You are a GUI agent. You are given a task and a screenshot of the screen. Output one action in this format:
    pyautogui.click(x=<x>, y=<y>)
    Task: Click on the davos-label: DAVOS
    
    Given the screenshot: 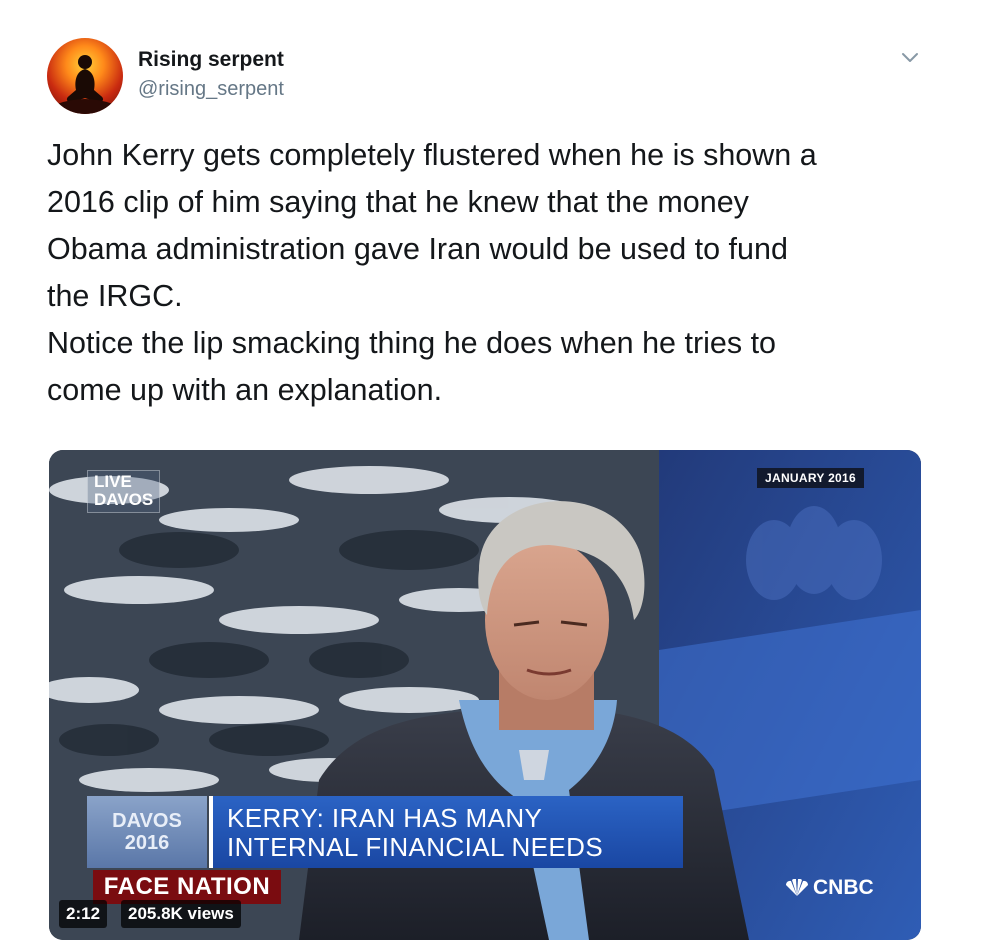 What is the action you would take?
    pyautogui.click(x=124, y=499)
    